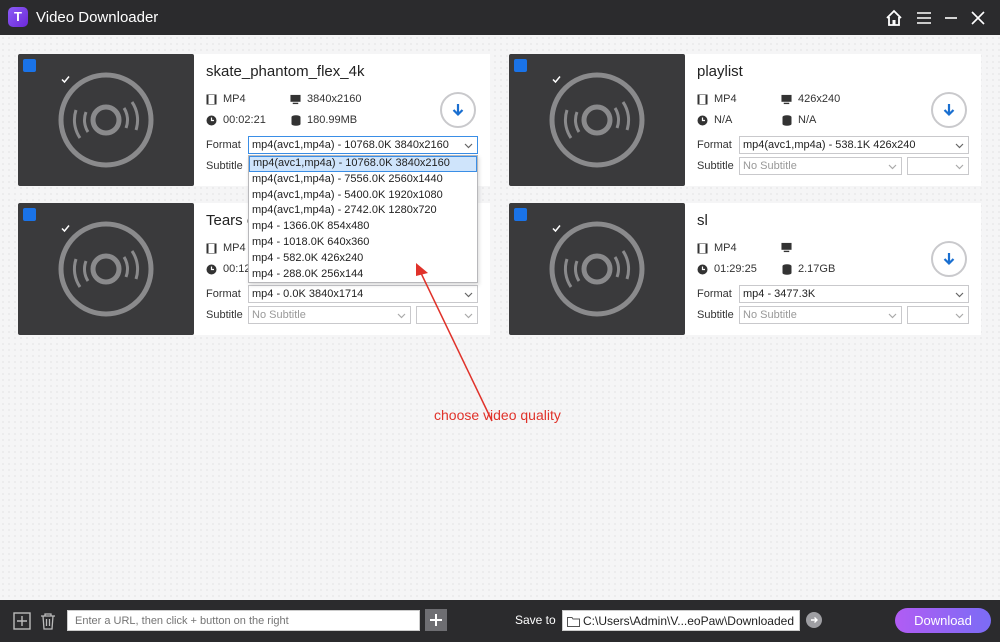 The image size is (1000, 642). Describe the element at coordinates (363, 180) in the screenshot. I see `format-option: mp4(avc1,mp4a) - 7556.0K 2560x1440` at that location.